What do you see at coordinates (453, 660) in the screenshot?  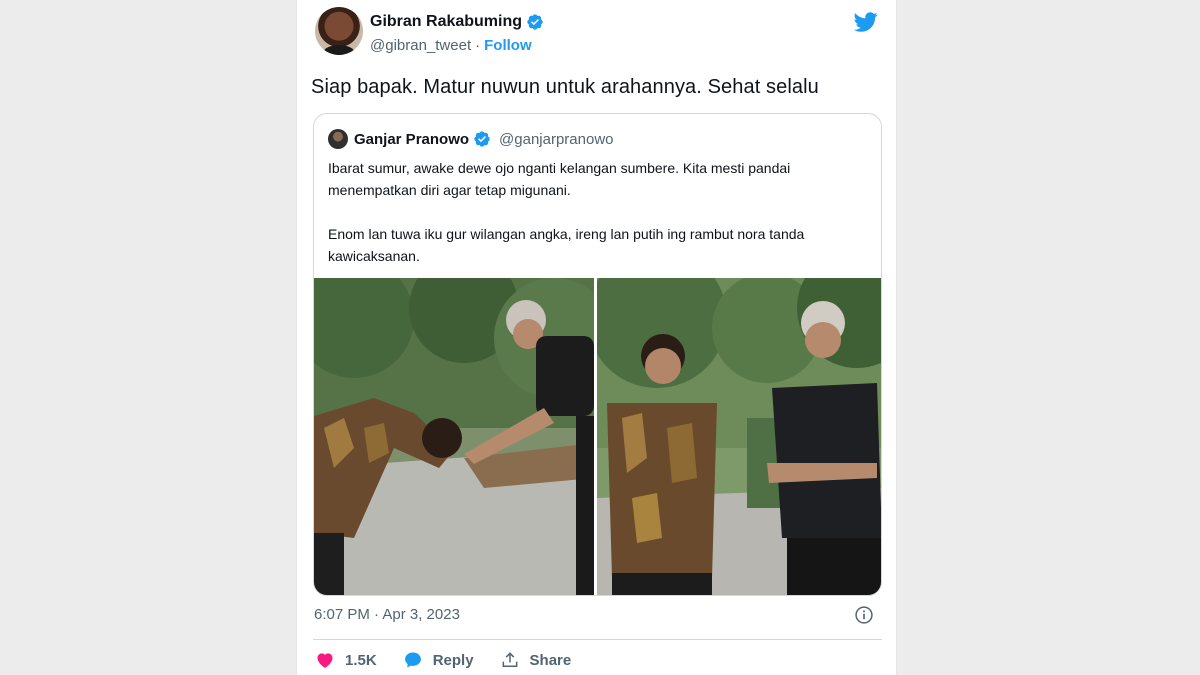 I see `reply-label: Reply` at bounding box center [453, 660].